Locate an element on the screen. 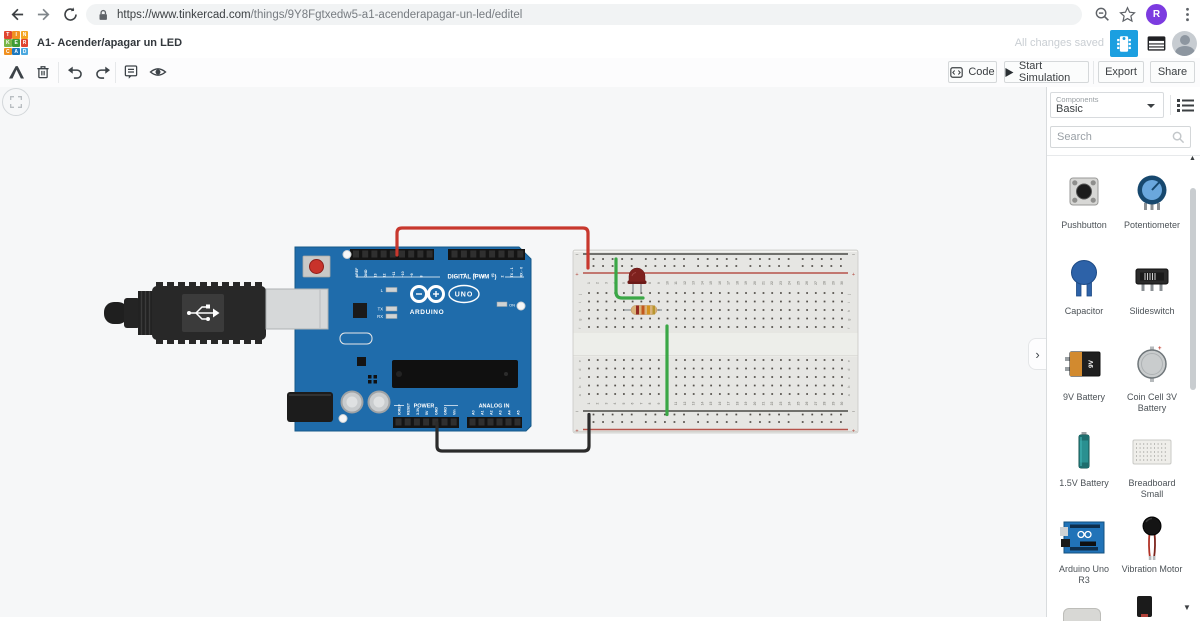 Image resolution: width=1200 pixels, height=621 pixels. tinkercad-logo: TINKERCAD is located at coordinates (16, 43).